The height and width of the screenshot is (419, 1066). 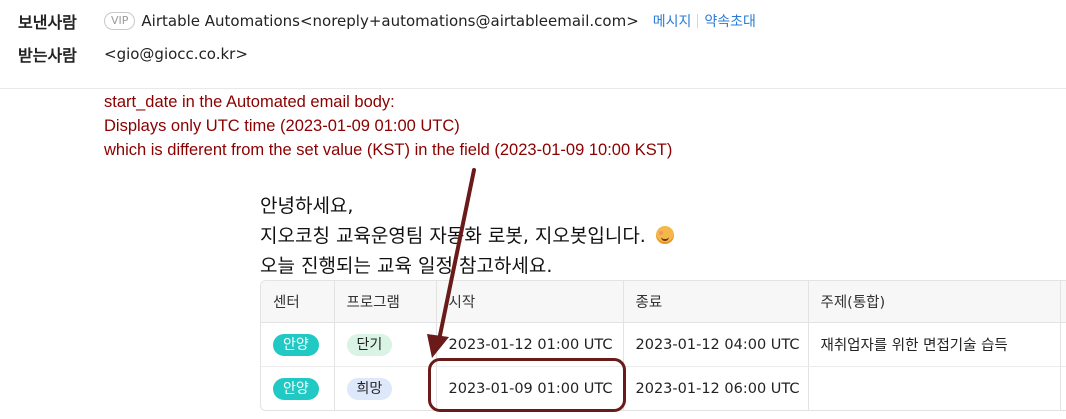 I want to click on from-label: 보낸사람, so click(x=47, y=22).